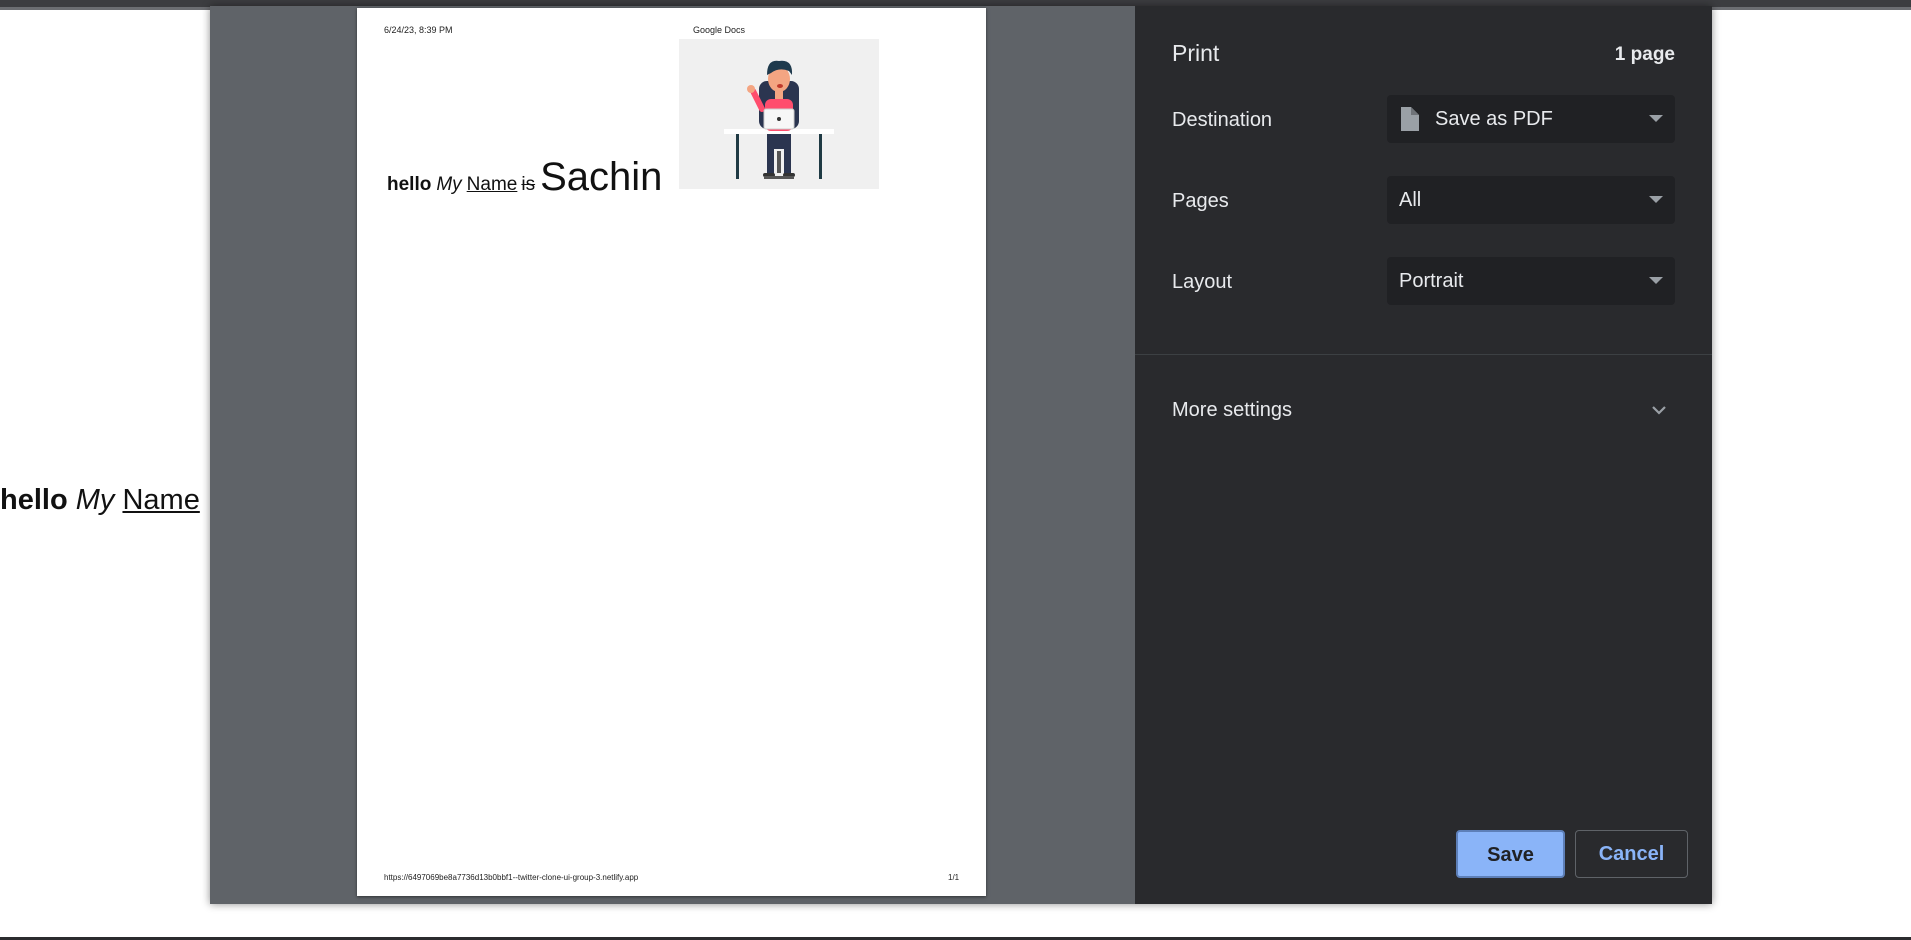 This screenshot has height=940, width=1911. I want to click on page-count: 1 page, so click(1644, 54).